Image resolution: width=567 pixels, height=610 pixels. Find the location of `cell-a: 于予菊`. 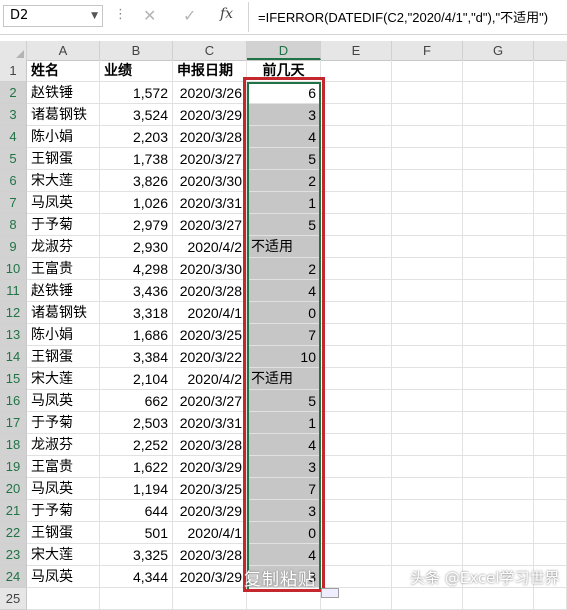

cell-a: 于予菊 is located at coordinates (63, 225).